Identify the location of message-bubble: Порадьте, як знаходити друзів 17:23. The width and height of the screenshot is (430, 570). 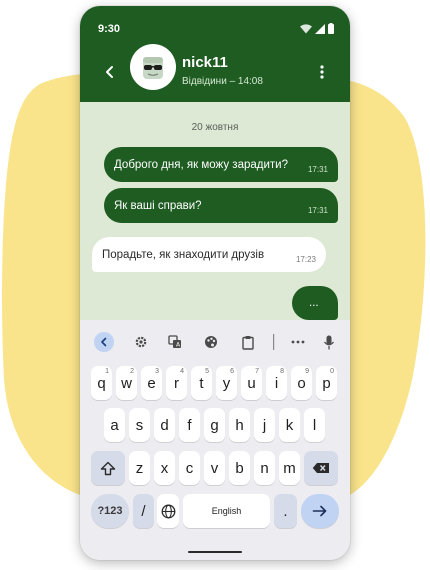
(209, 254).